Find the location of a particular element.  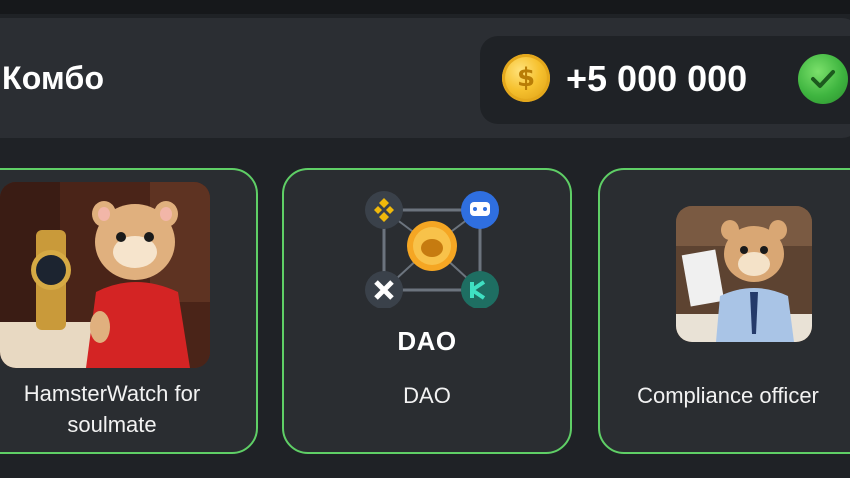

dao-image-caption: DAO is located at coordinates (427, 341).